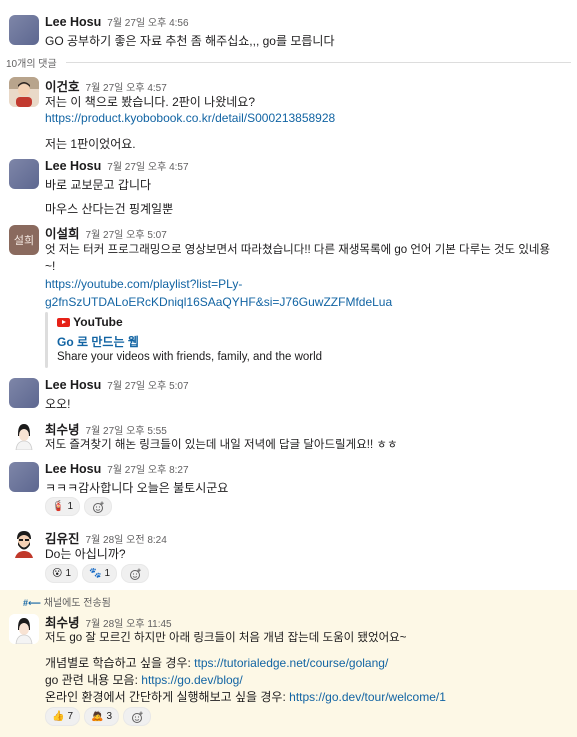 The height and width of the screenshot is (737, 577). I want to click on bowing-emoji: 🙇, so click(97, 716).